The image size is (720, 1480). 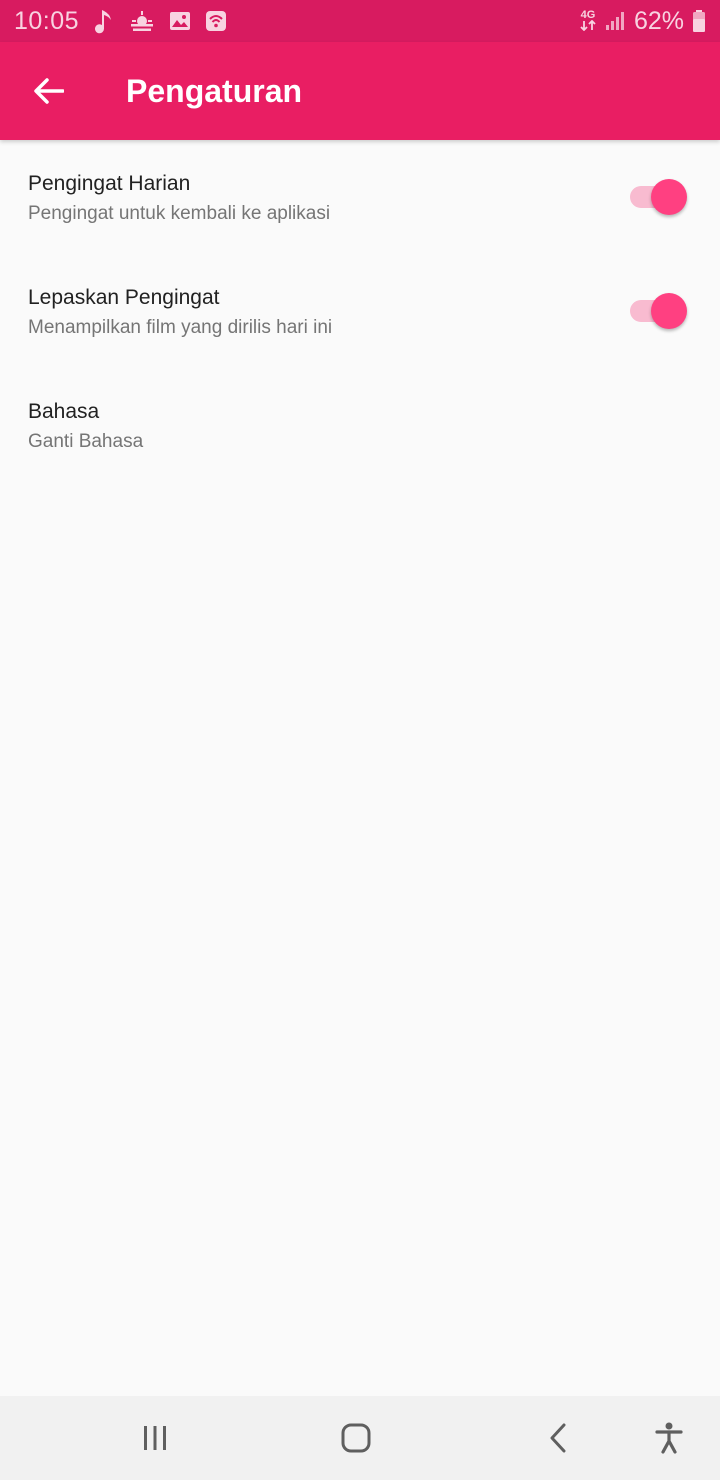 I want to click on battery-percent: 62%, so click(x=658, y=20).